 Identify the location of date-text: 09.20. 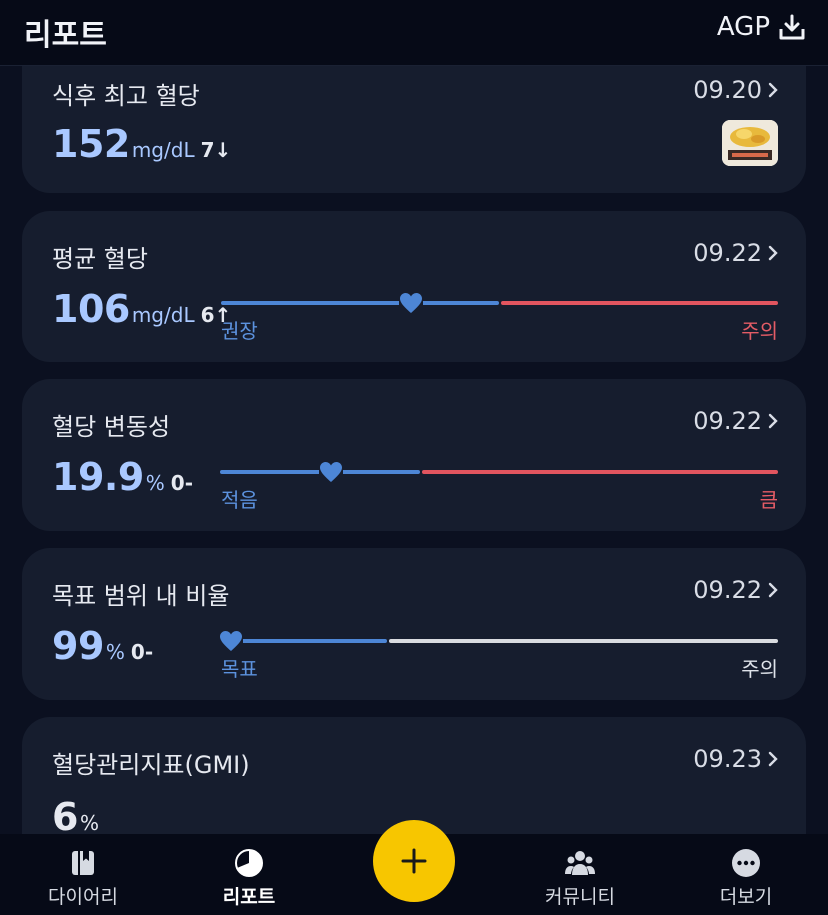
(727, 90).